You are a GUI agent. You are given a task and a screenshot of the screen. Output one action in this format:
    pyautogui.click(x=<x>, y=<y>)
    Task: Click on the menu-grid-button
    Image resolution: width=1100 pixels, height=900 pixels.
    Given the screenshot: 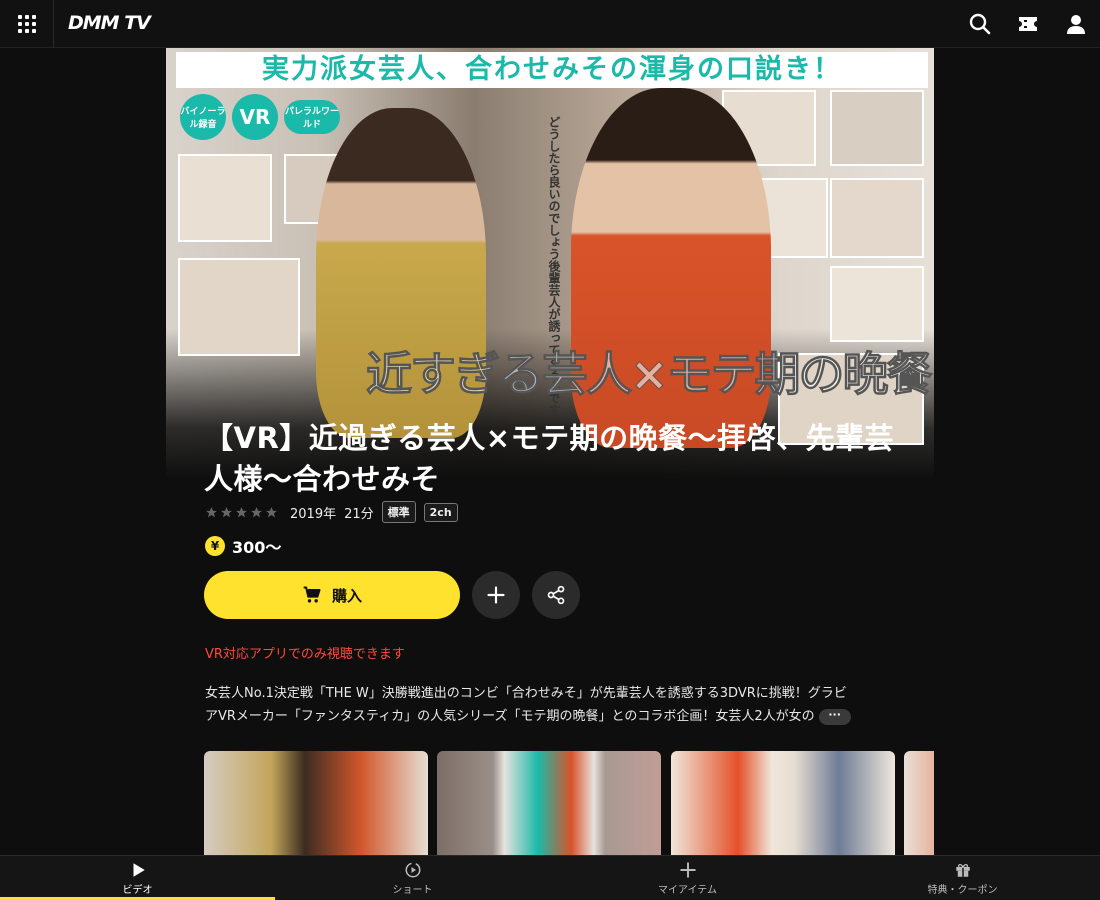 What is the action you would take?
    pyautogui.click(x=27, y=24)
    